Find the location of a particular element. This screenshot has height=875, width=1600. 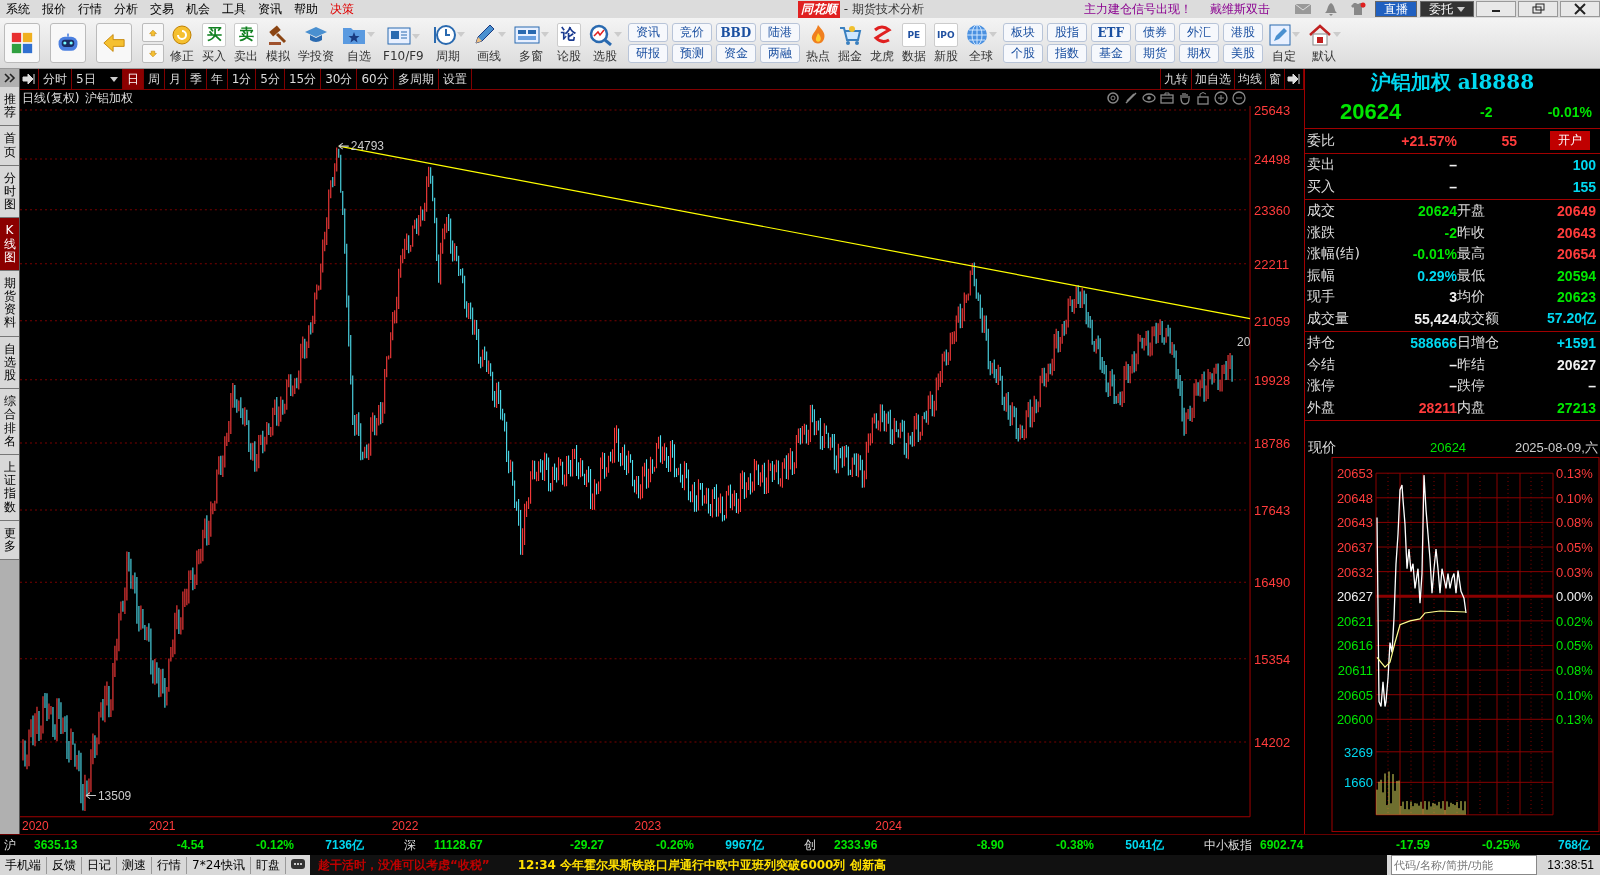

live-button: 直播 is located at coordinates (1396, 9).